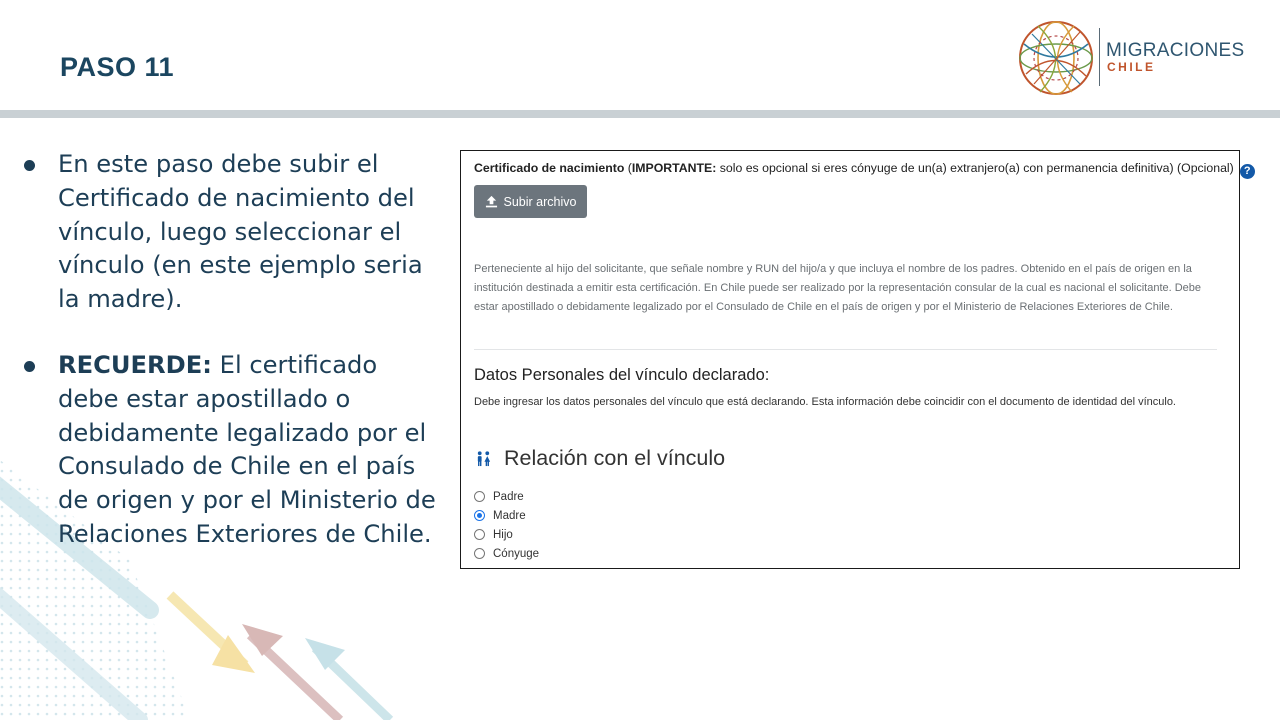  I want to click on radio-label: Cónyuge, so click(516, 553).